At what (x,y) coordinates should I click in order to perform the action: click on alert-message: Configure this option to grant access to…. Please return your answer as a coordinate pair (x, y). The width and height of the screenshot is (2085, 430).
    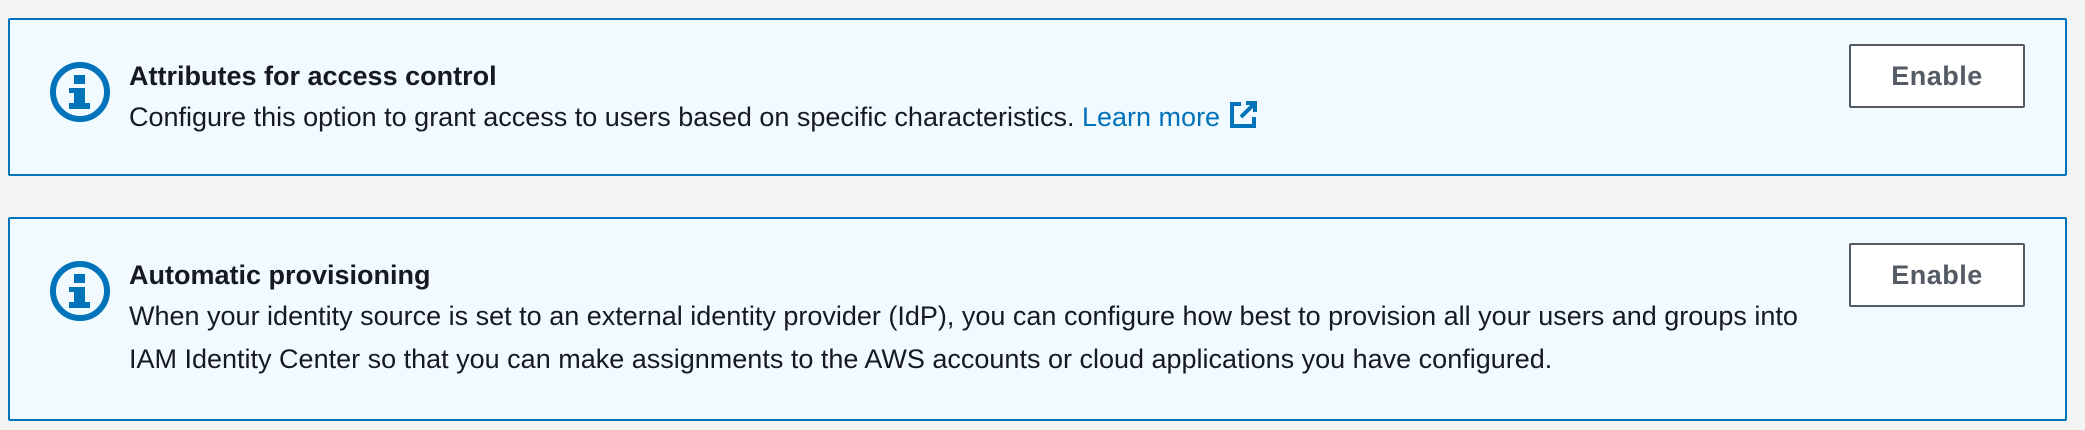
    Looking at the image, I should click on (1067, 117).